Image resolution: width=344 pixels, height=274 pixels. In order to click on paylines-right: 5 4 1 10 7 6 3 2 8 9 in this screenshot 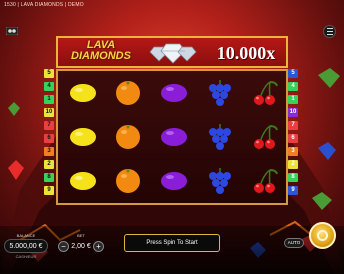, I will do `click(294, 134)`.